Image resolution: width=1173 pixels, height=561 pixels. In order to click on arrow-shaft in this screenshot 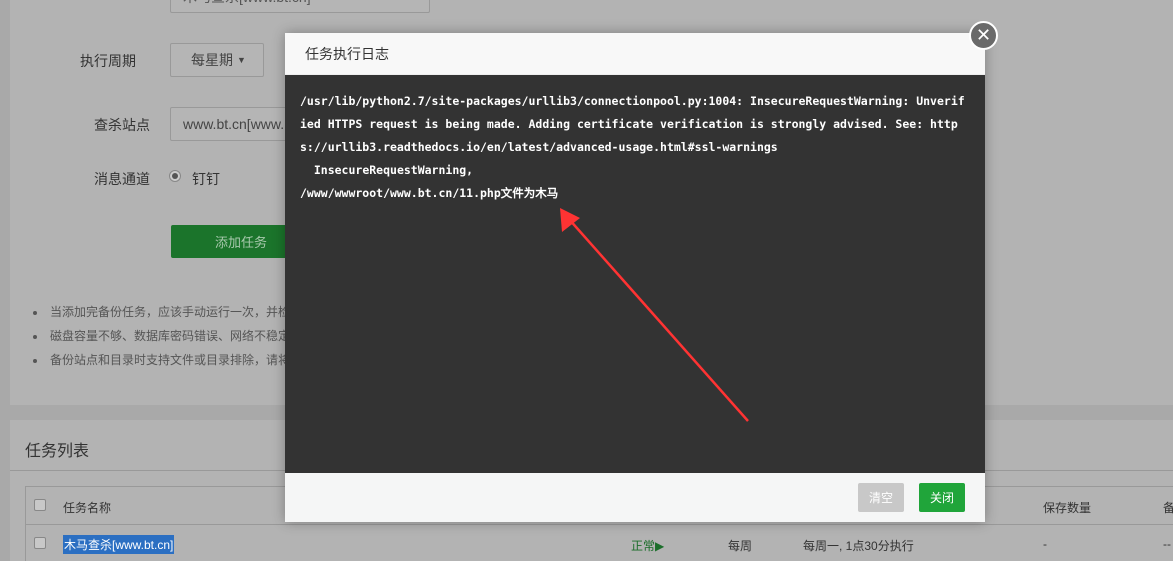, I will do `click(658, 319)`.